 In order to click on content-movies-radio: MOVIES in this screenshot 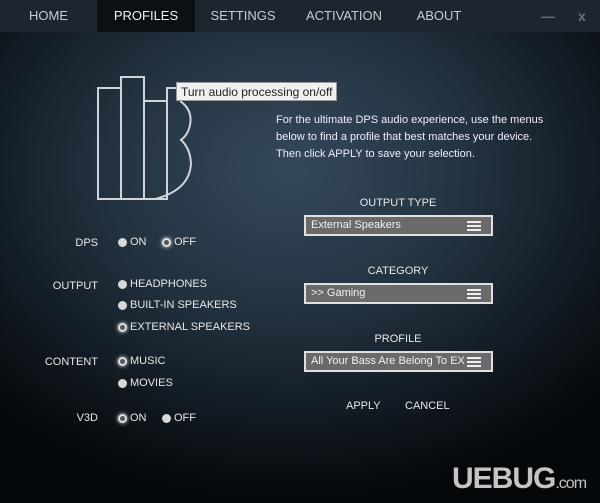, I will do `click(145, 383)`.